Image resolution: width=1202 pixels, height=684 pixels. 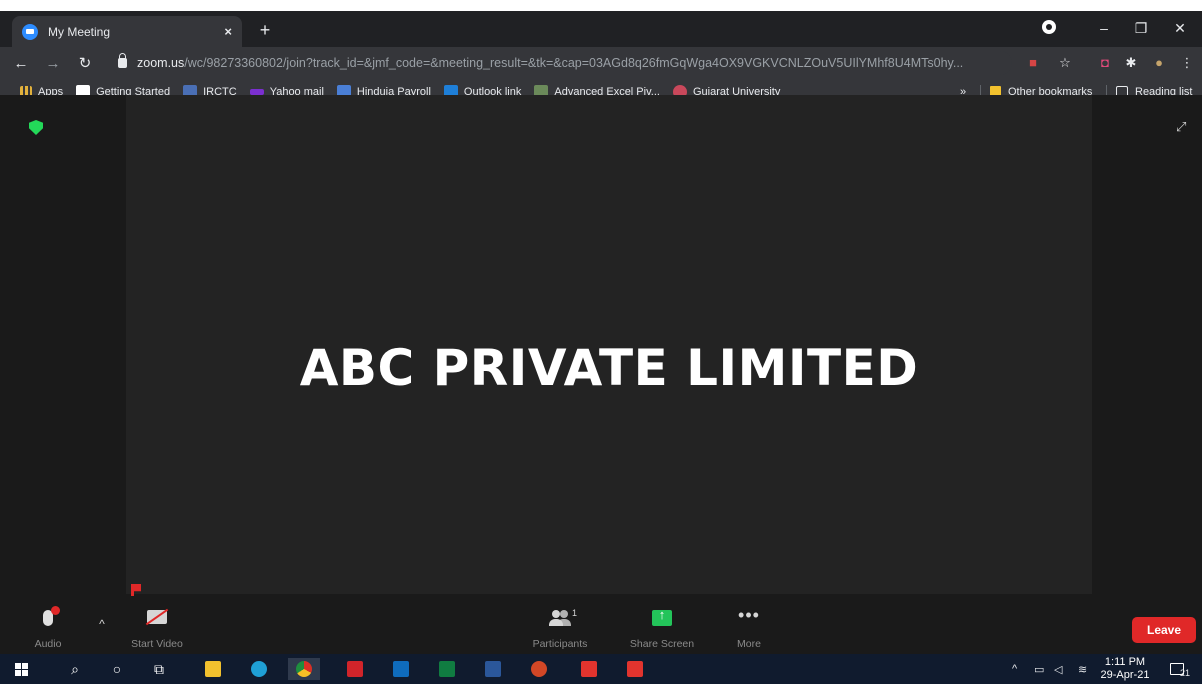 I want to click on share-screen-label: Share Screen, so click(x=662, y=644).